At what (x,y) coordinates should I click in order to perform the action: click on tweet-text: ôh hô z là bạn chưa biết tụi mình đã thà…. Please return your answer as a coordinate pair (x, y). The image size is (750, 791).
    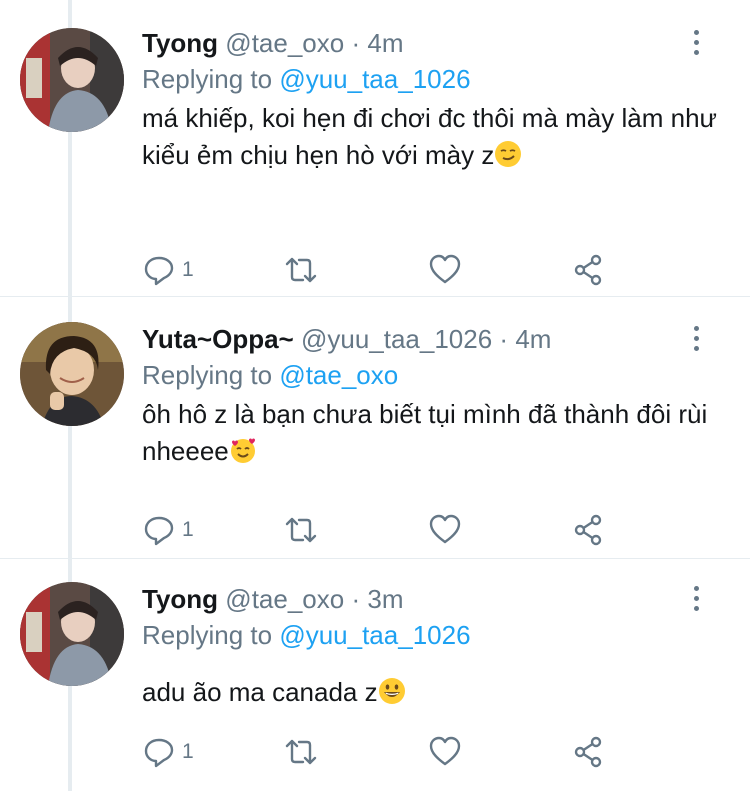
    Looking at the image, I should click on (432, 433).